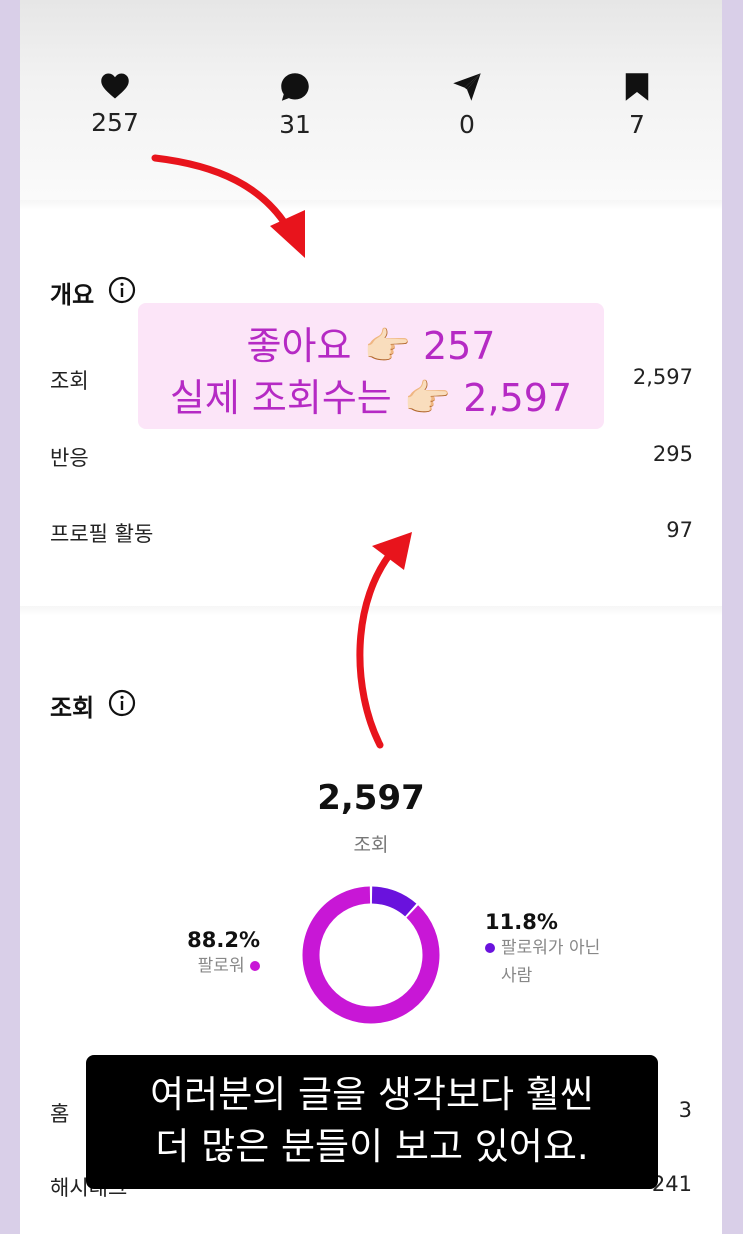 The image size is (743, 1234). I want to click on arrow-down-icon, so click(223, 196).